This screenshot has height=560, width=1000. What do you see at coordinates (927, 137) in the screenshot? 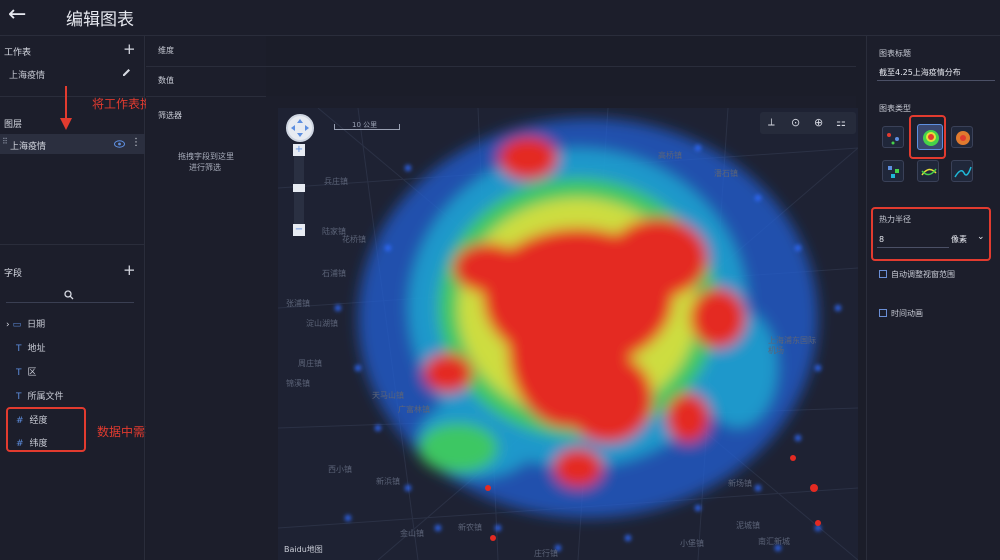
I see `heatmap-type-highlight-box` at bounding box center [927, 137].